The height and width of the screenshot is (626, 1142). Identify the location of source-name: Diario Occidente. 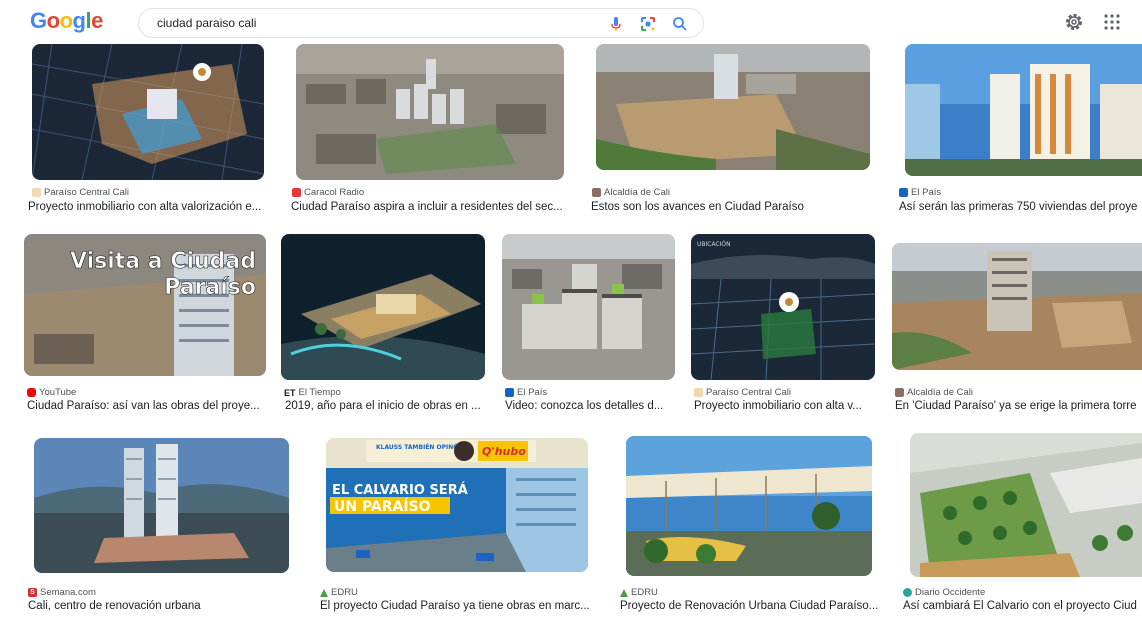
(950, 592).